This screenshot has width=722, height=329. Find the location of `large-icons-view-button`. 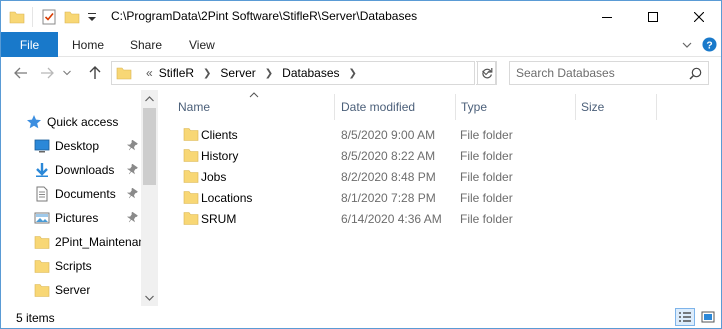

large-icons-view-button is located at coordinates (708, 317).